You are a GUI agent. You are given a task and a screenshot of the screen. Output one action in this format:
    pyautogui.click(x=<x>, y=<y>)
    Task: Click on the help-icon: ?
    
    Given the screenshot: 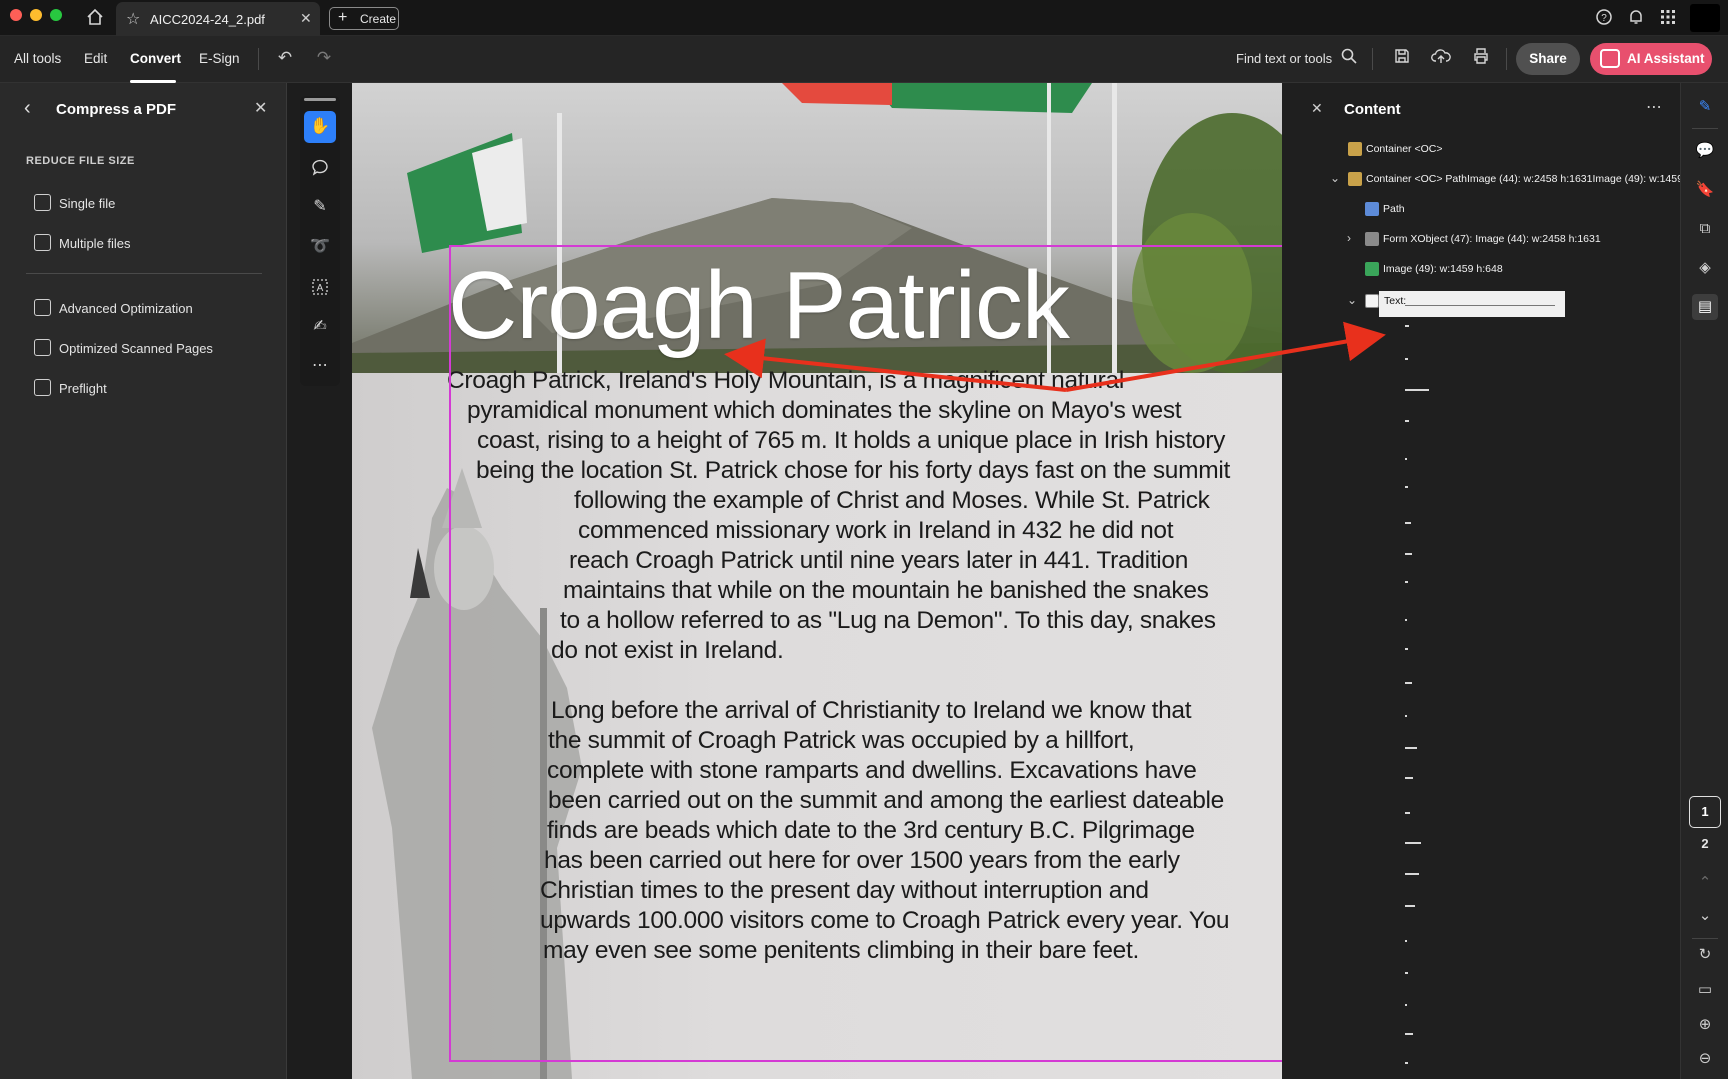 What is the action you would take?
    pyautogui.click(x=1604, y=18)
    